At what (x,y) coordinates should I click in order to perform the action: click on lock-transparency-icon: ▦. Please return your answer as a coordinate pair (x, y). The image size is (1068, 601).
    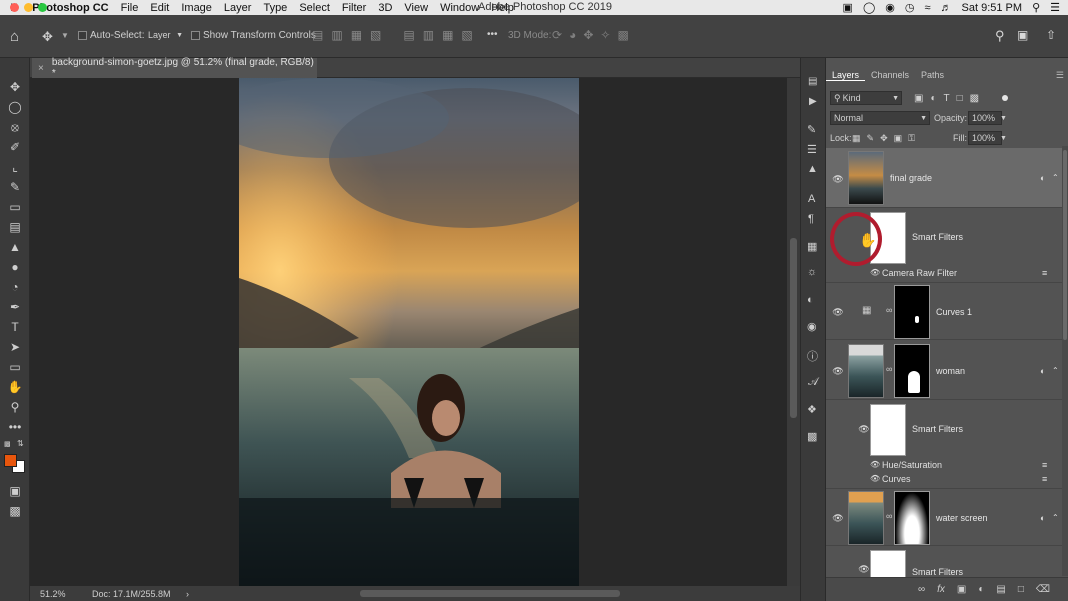
    Looking at the image, I should click on (856, 138).